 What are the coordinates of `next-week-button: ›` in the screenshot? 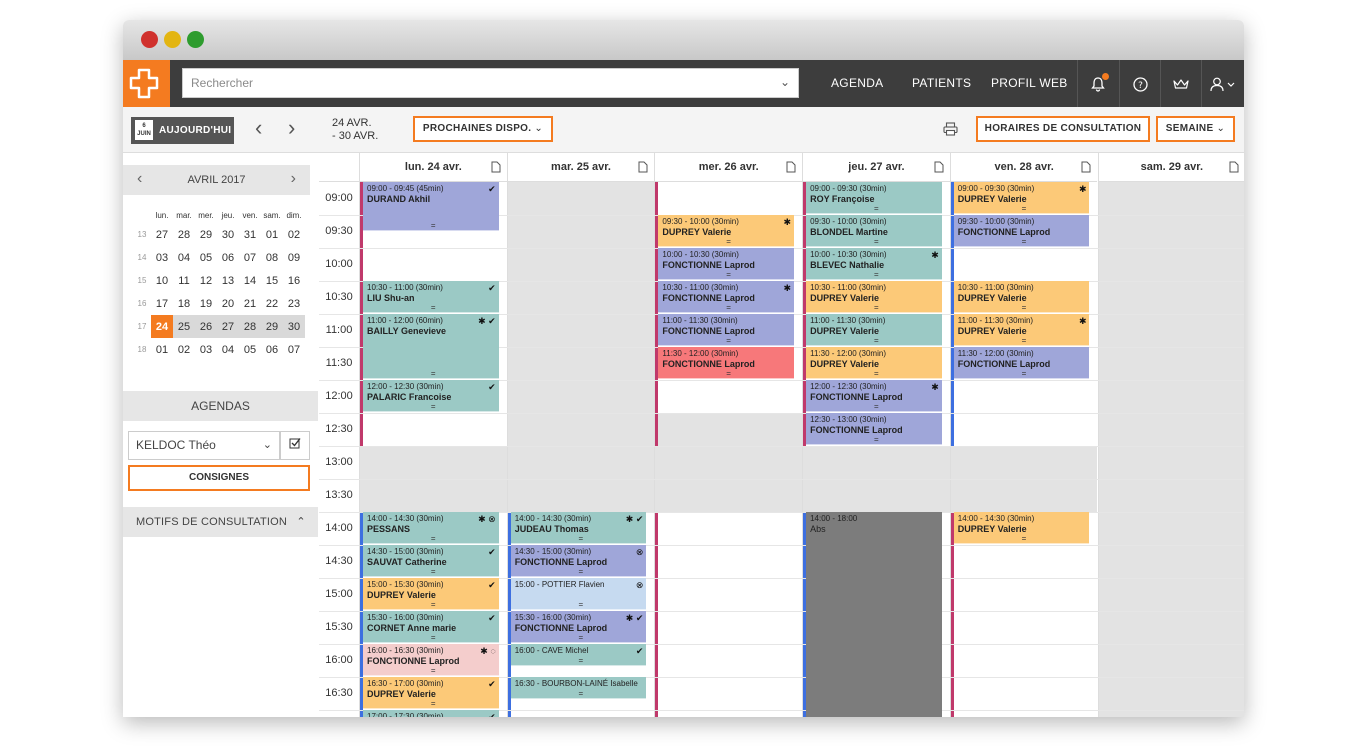 It's located at (291, 128).